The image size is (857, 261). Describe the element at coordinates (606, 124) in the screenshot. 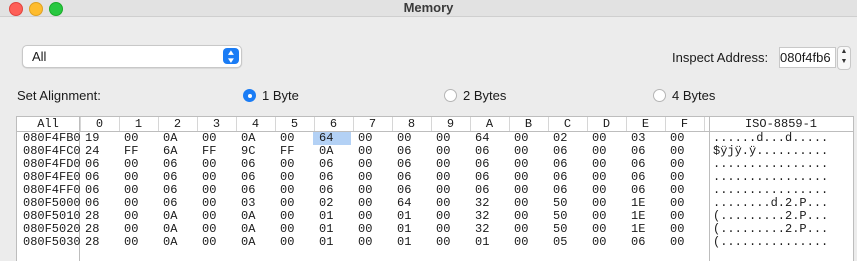

I see `column-header-byte: D` at that location.